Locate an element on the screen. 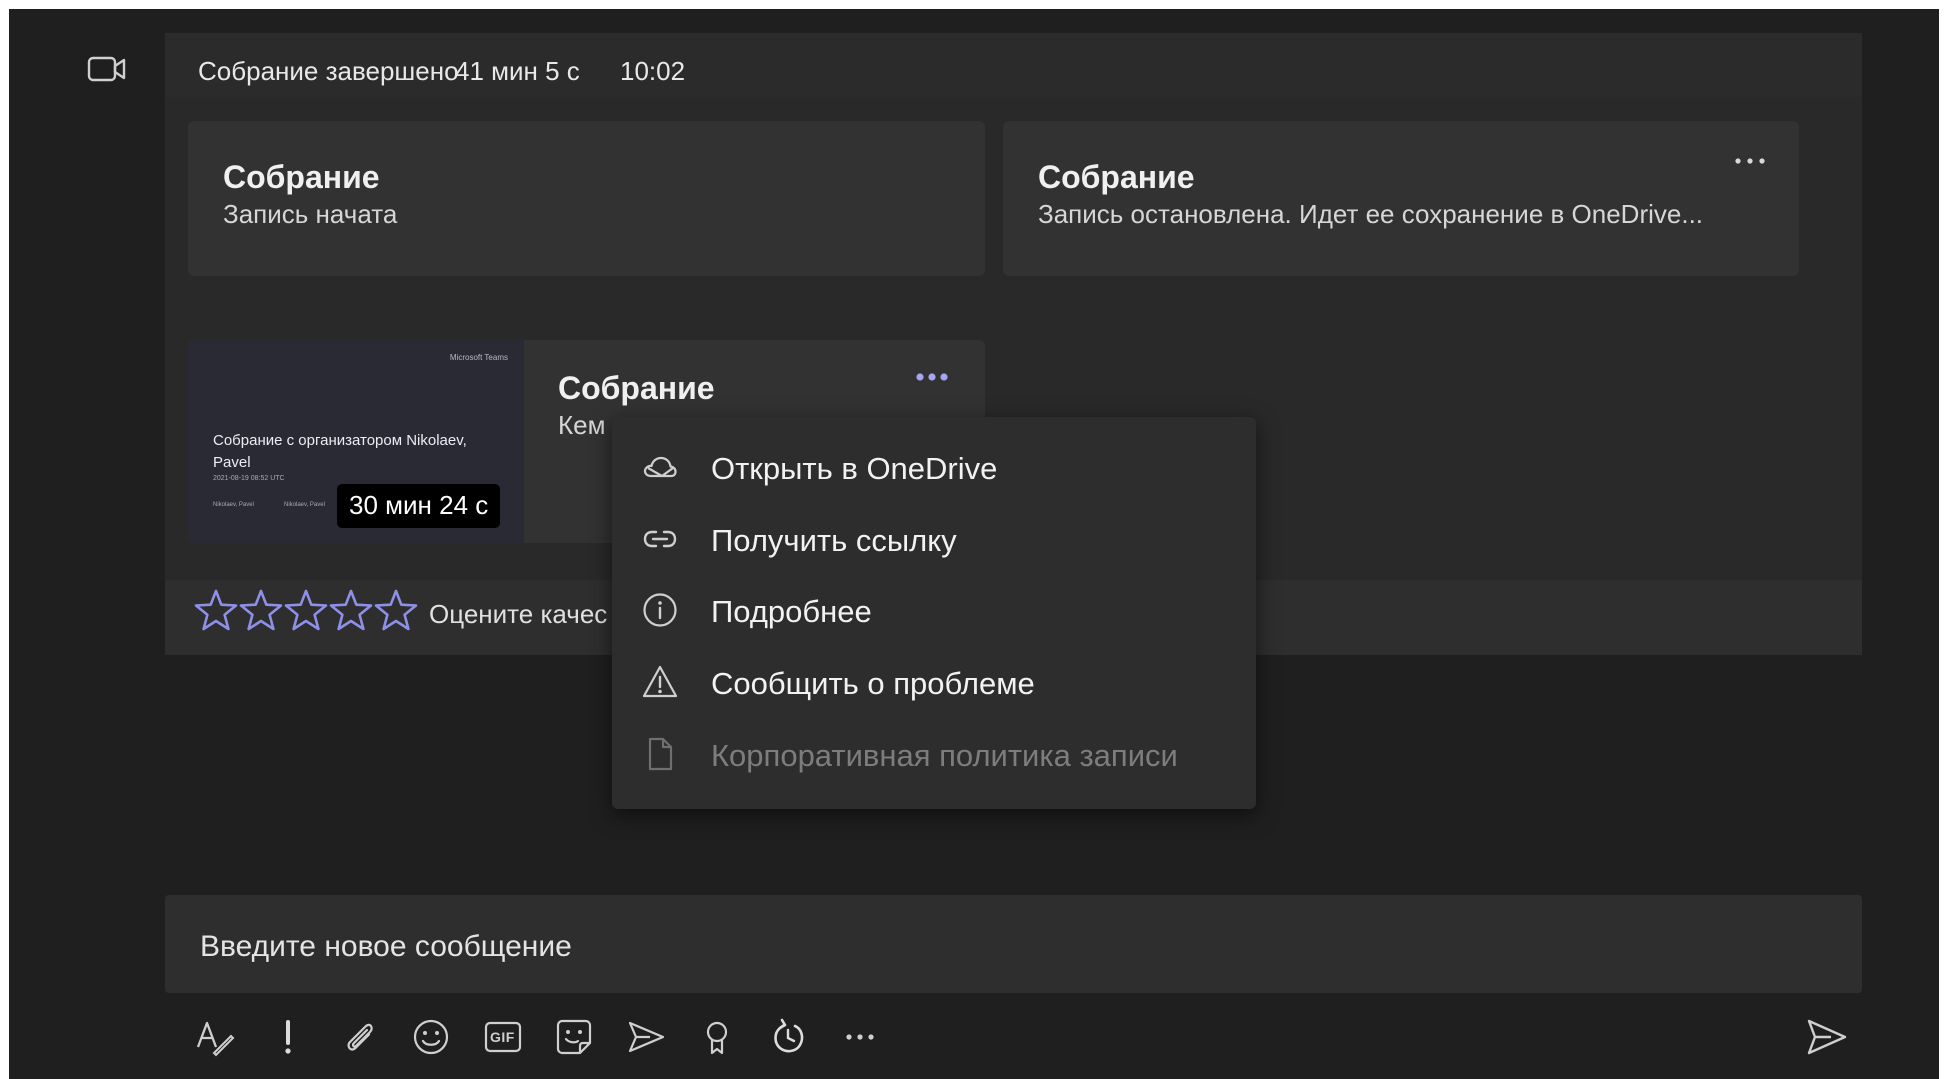 The image size is (1947, 1079). menu-item-label: Подробнее is located at coordinates (791, 611).